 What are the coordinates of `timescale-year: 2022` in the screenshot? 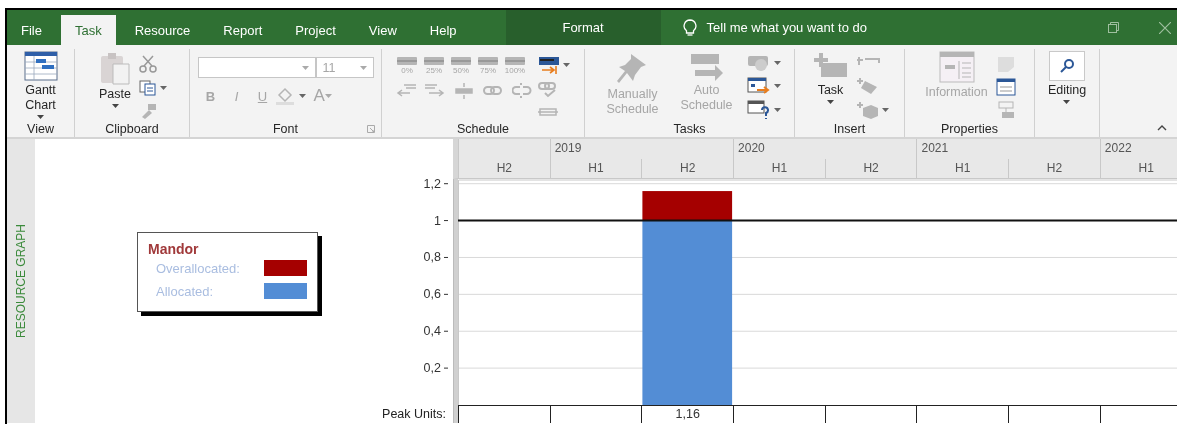 It's located at (1138, 149).